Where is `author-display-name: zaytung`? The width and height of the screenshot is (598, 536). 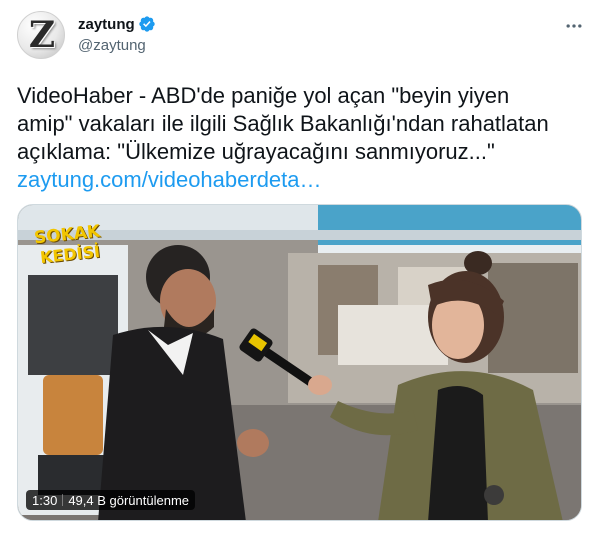
author-display-name: zaytung is located at coordinates (106, 24).